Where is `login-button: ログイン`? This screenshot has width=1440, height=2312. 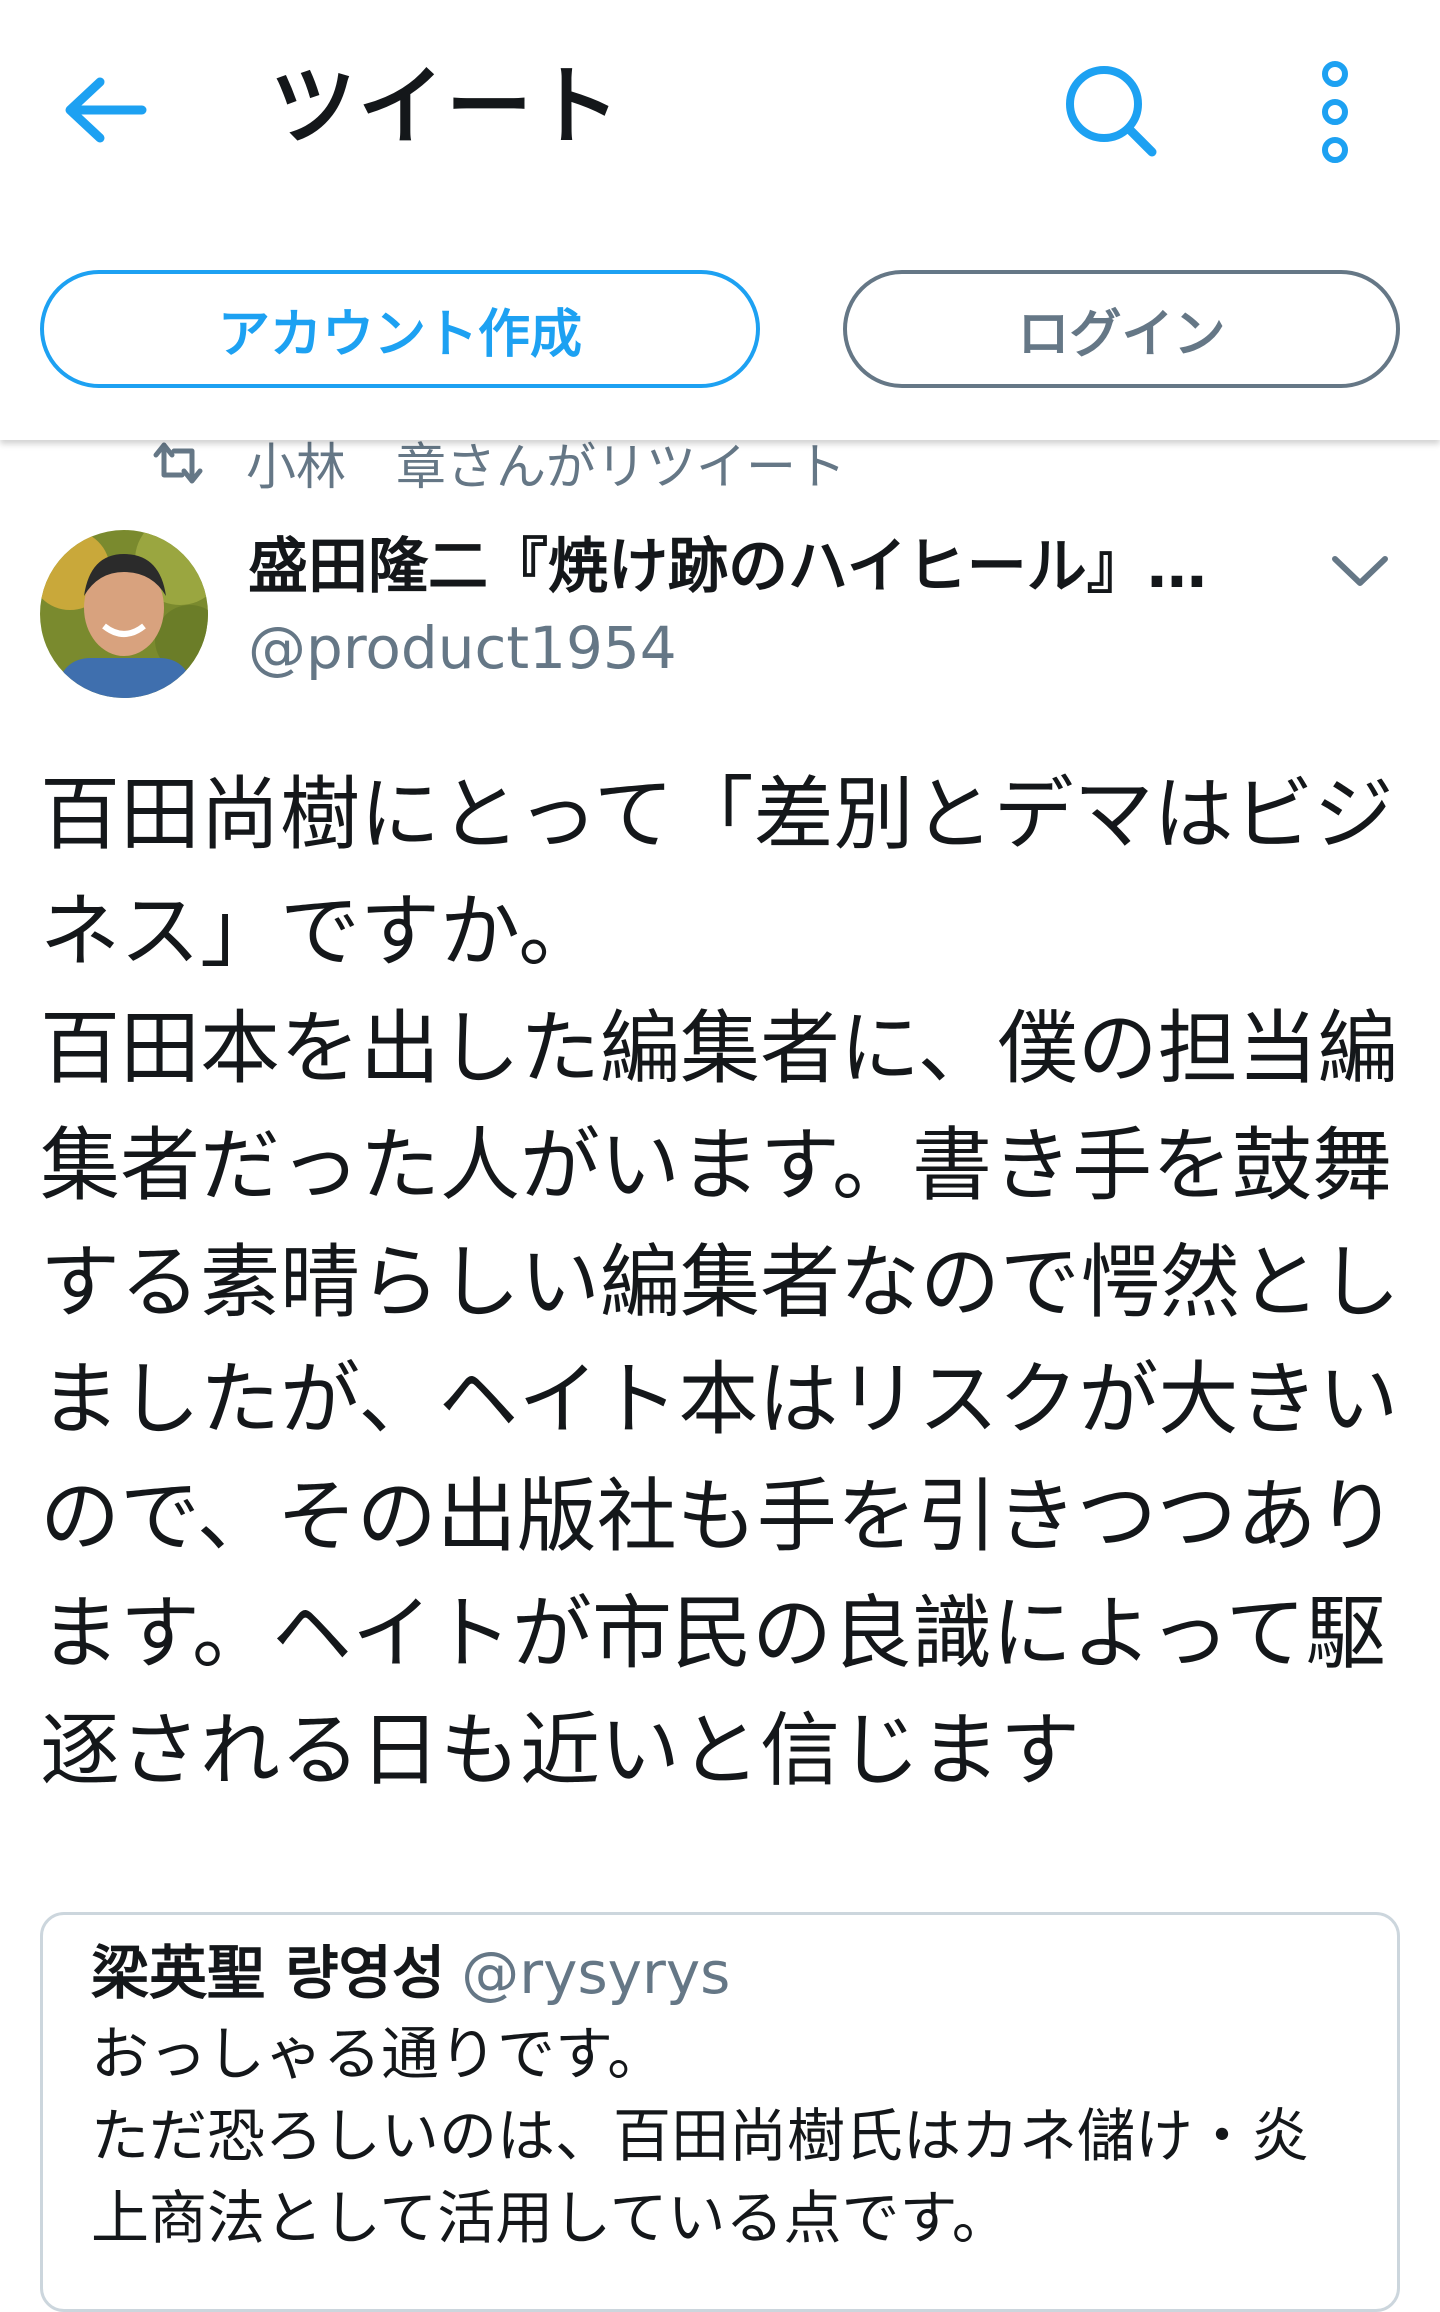 login-button: ログイン is located at coordinates (1121, 329).